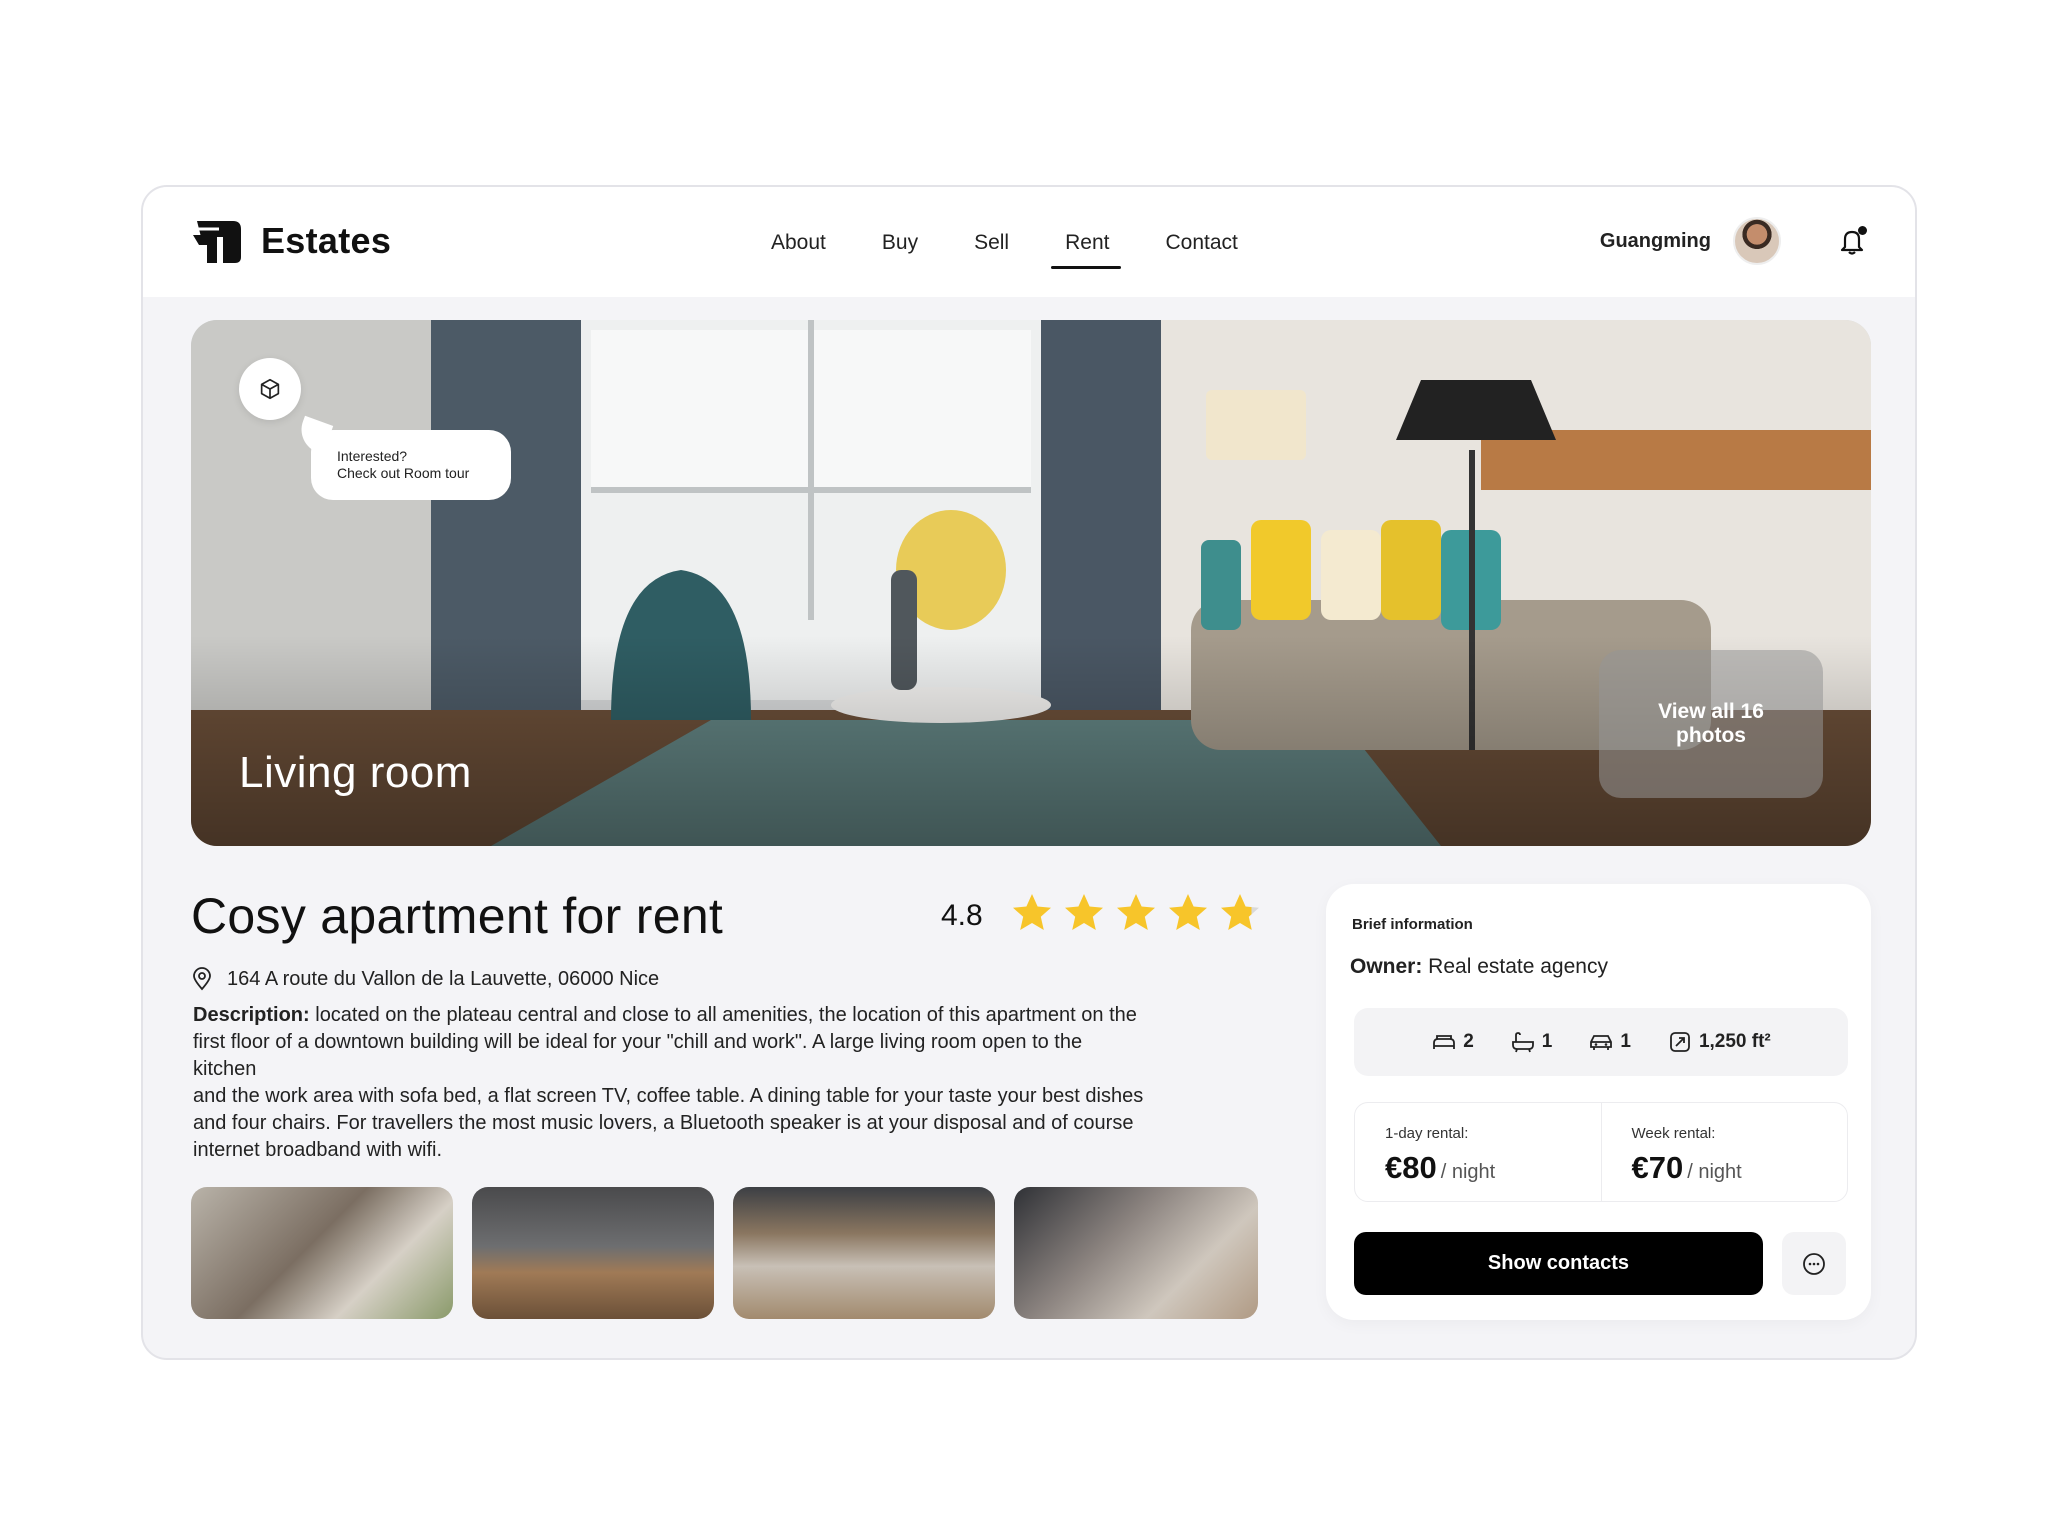 The image size is (2048, 1536). What do you see at coordinates (1444, 1042) in the screenshot?
I see `bed-icon` at bounding box center [1444, 1042].